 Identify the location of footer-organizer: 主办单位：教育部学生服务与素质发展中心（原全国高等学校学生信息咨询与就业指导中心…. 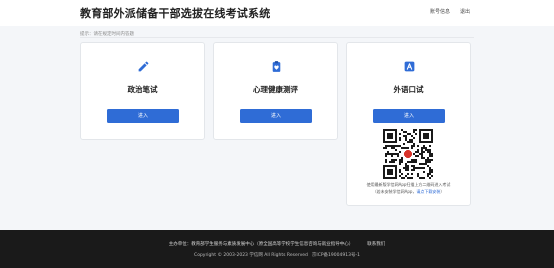
(261, 244).